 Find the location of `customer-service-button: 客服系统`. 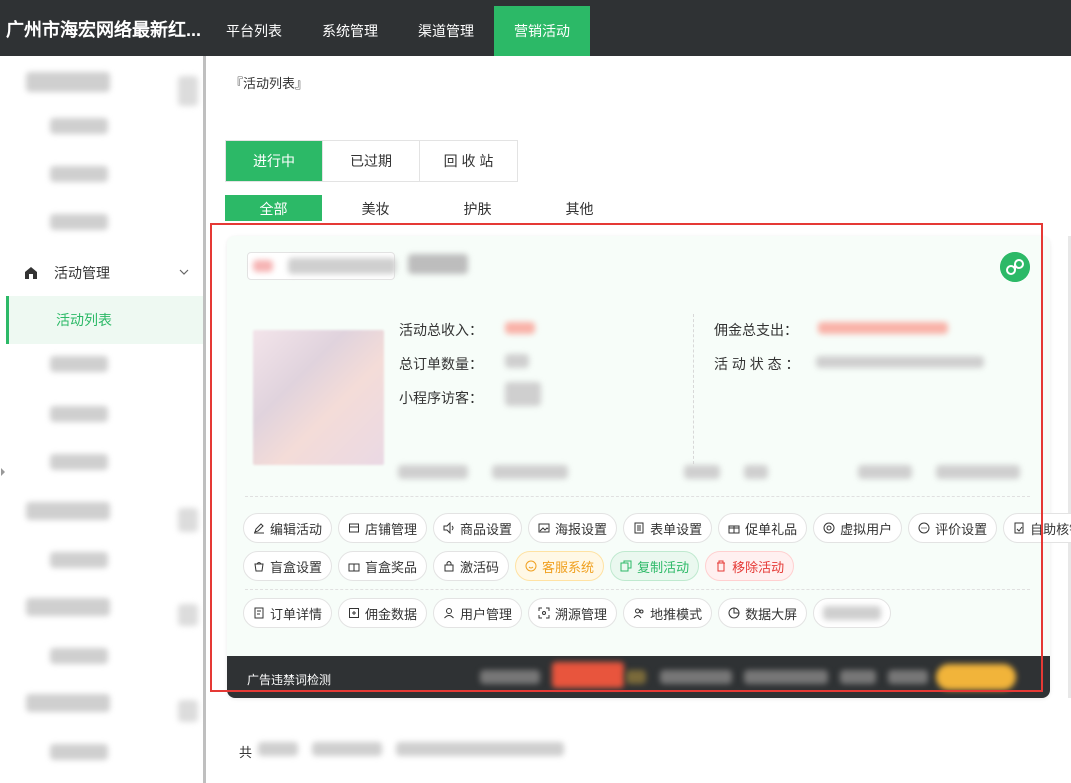

customer-service-button: 客服系统 is located at coordinates (560, 566).